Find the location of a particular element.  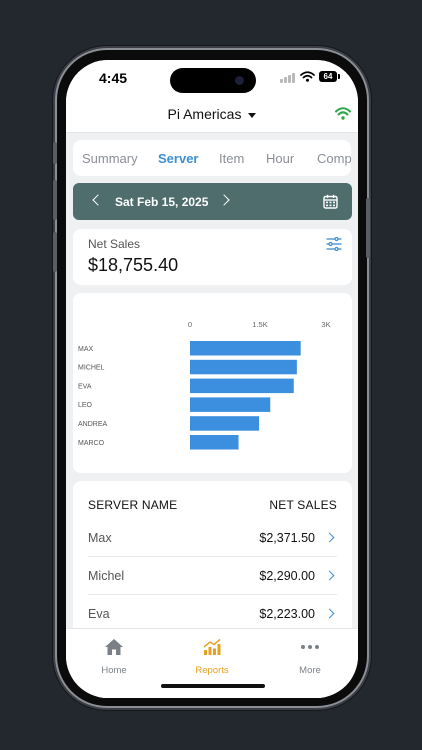

server-name: Max is located at coordinates (100, 538).